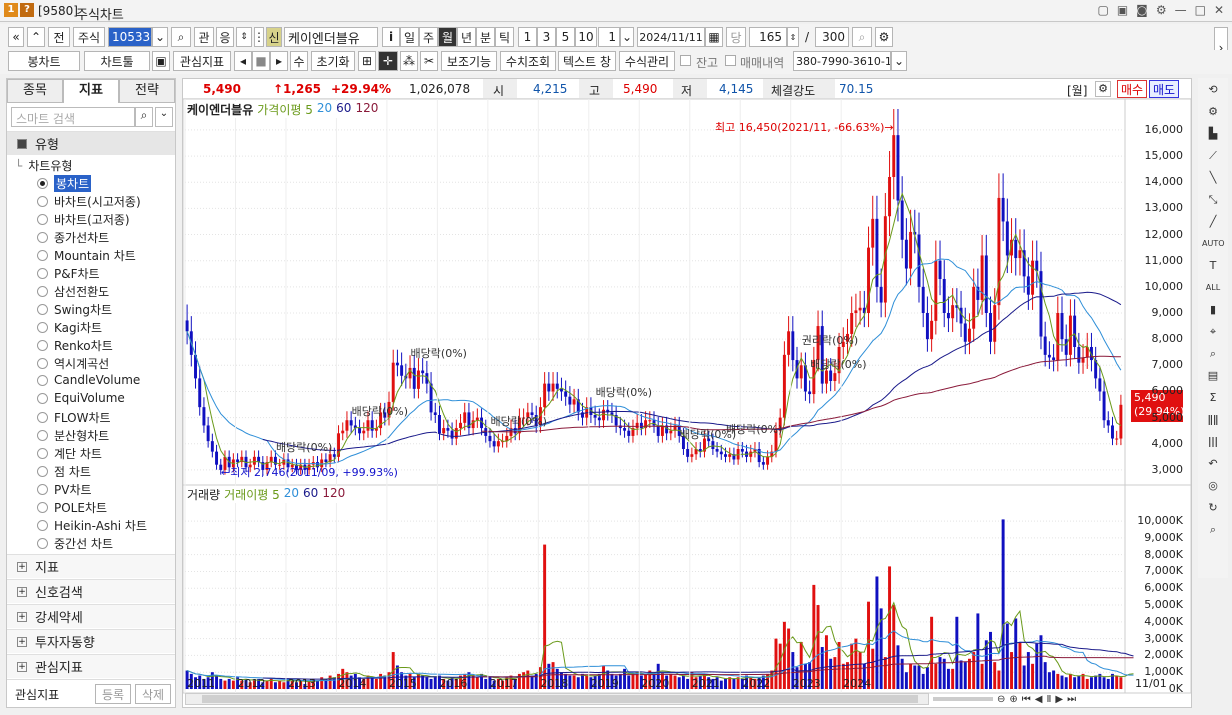 This screenshot has height=715, width=1232. What do you see at coordinates (1213, 420) in the screenshot?
I see `bars-icon: ǁǁ` at bounding box center [1213, 420].